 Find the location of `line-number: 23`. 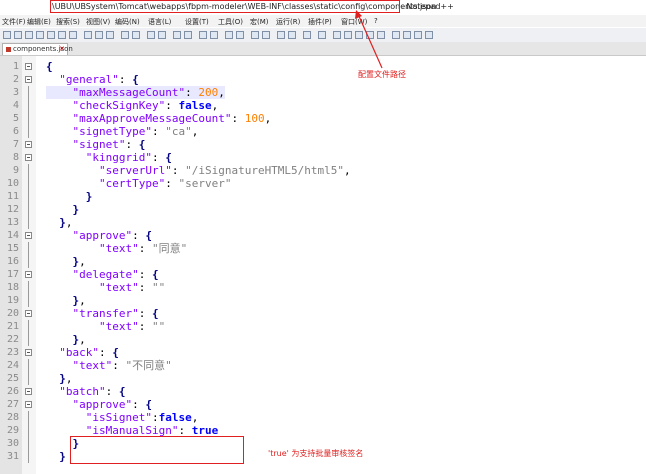

line-number: 23 is located at coordinates (12, 352).